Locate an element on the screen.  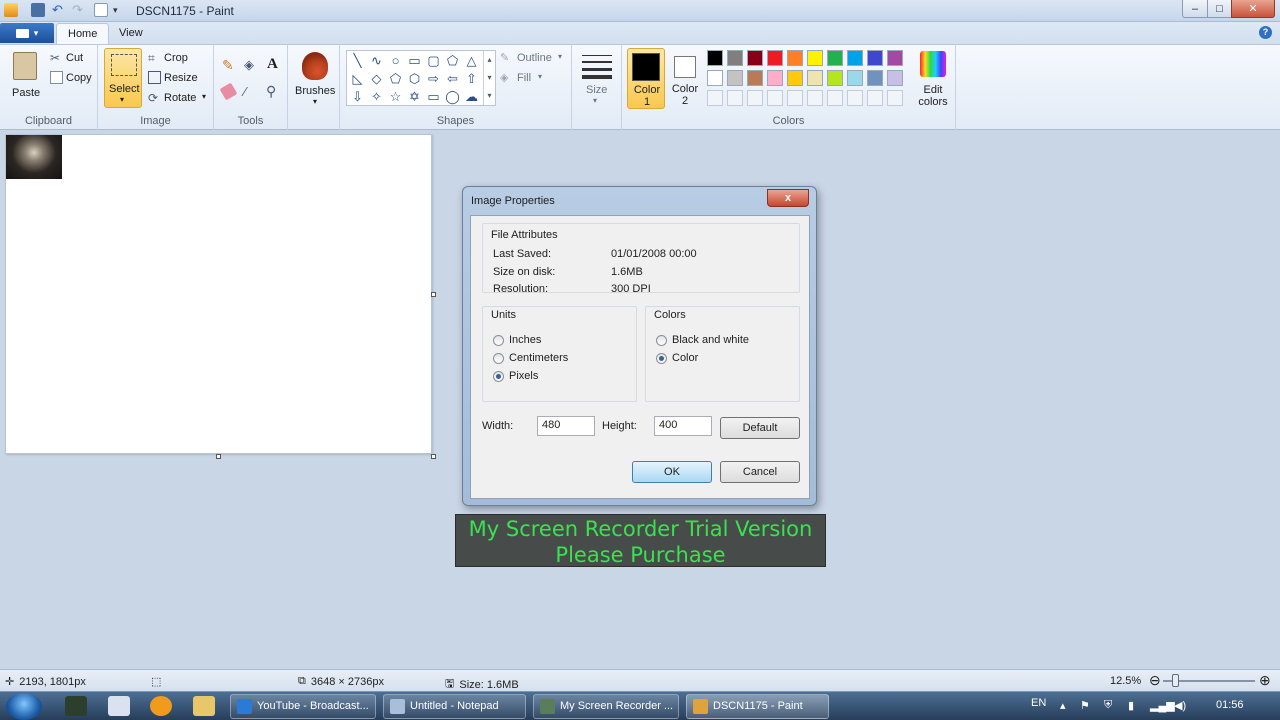
brushes-button: Brushes ▾ is located at coordinates (315, 79).